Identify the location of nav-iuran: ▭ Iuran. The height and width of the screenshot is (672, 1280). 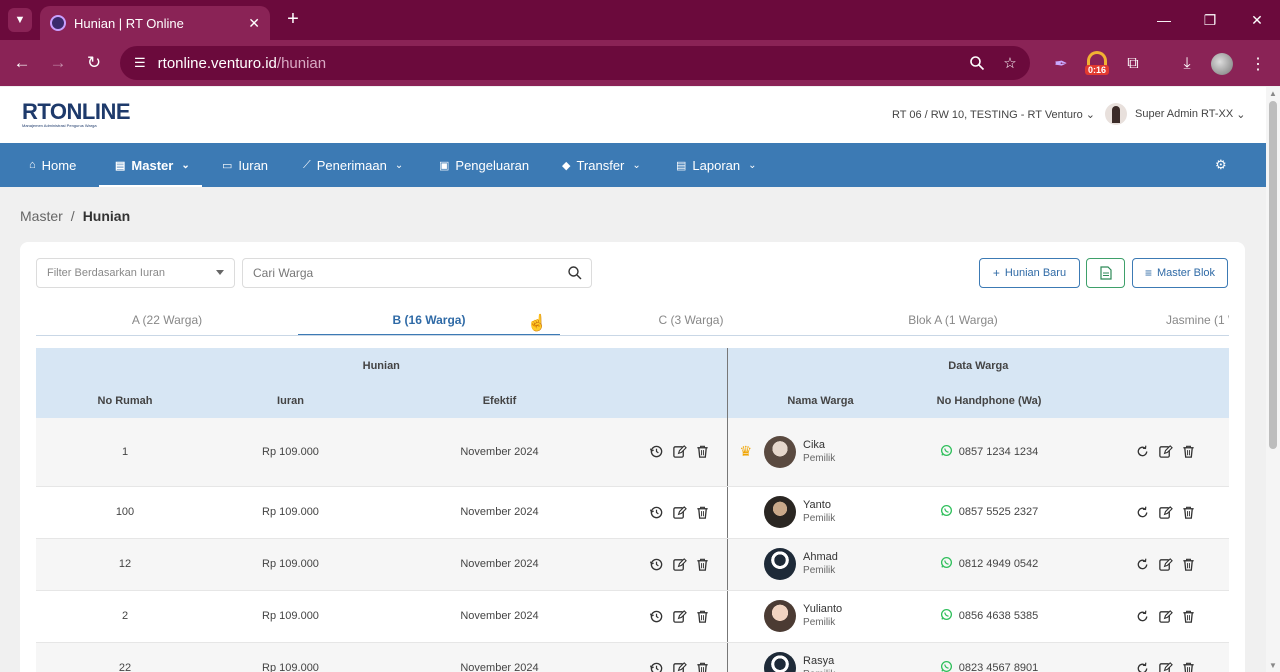
(245, 165).